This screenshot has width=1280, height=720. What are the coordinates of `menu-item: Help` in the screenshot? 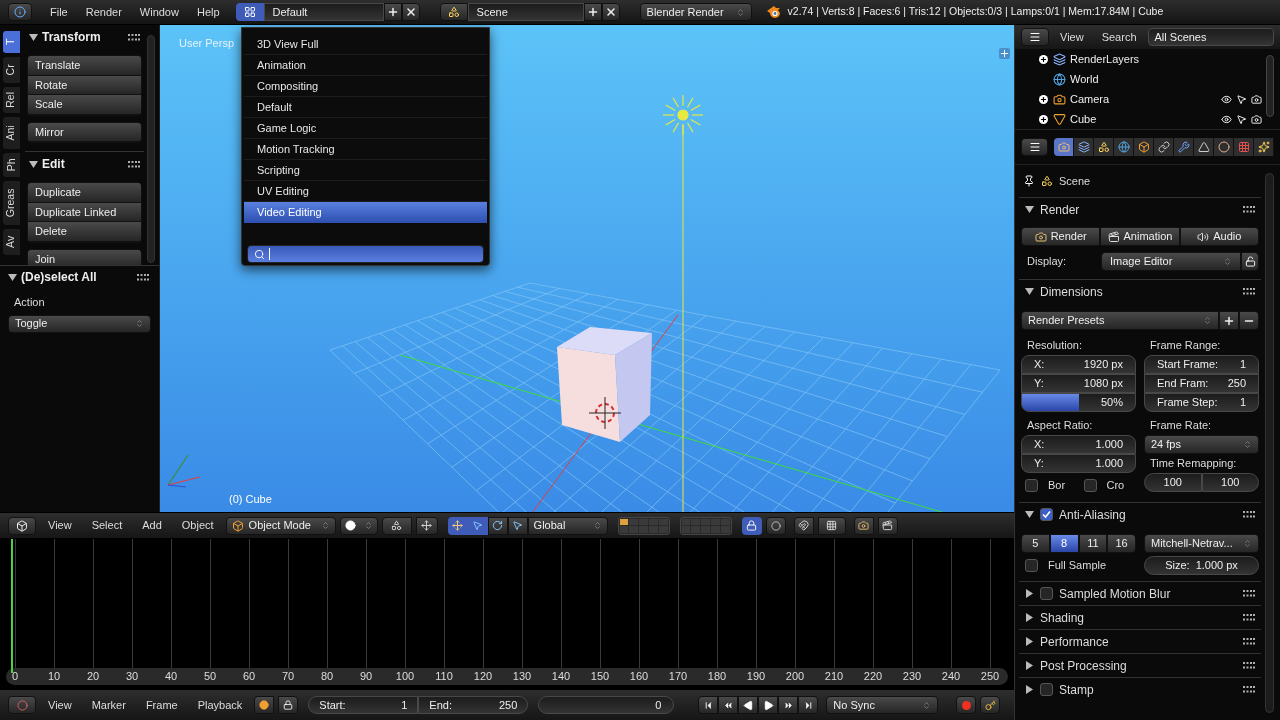 It's located at (208, 12).